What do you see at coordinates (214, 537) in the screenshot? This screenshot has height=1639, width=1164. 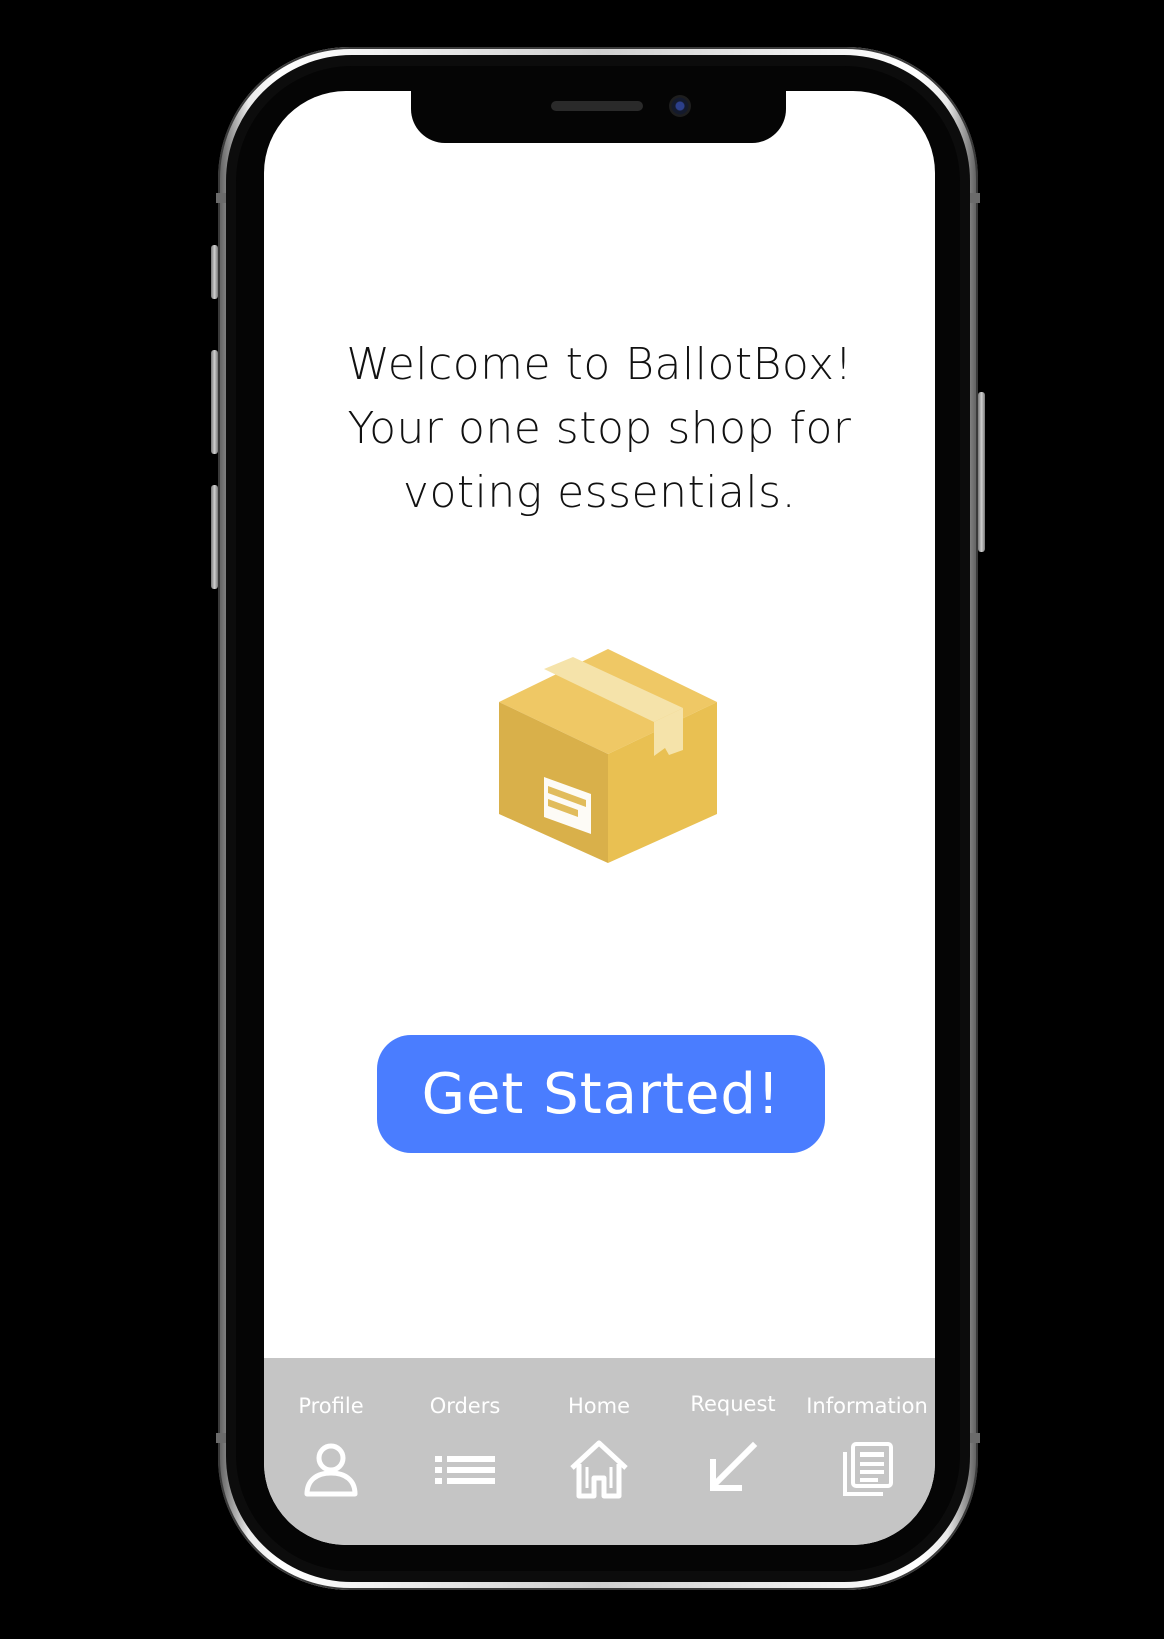 I see `volume-down-button` at bounding box center [214, 537].